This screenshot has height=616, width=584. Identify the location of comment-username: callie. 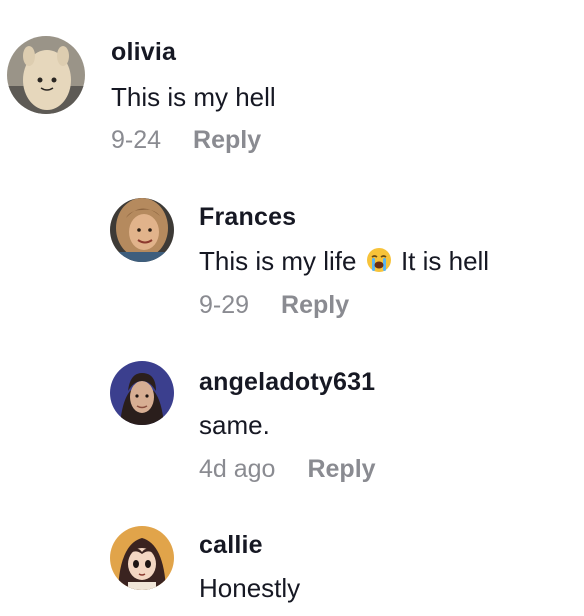
(231, 545).